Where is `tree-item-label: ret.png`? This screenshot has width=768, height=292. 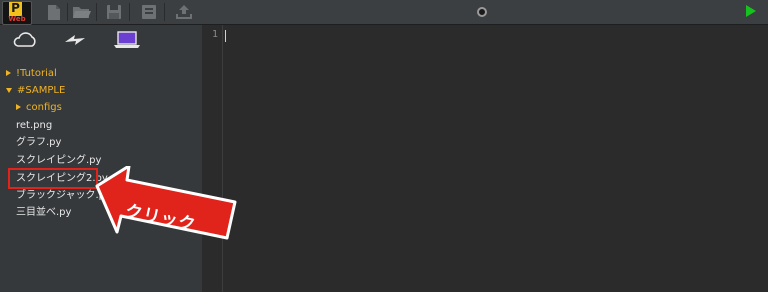
tree-item-label: ret.png is located at coordinates (34, 125).